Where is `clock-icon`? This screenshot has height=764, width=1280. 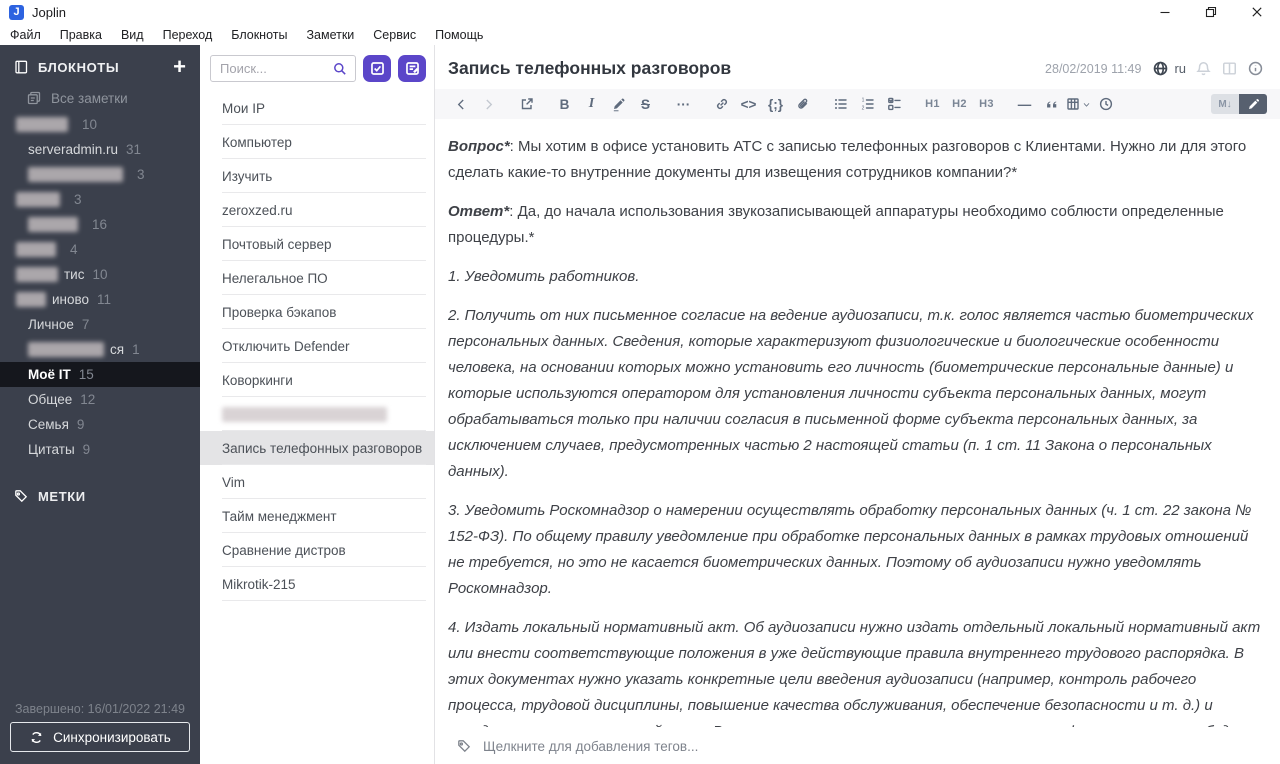 clock-icon is located at coordinates (1105, 104).